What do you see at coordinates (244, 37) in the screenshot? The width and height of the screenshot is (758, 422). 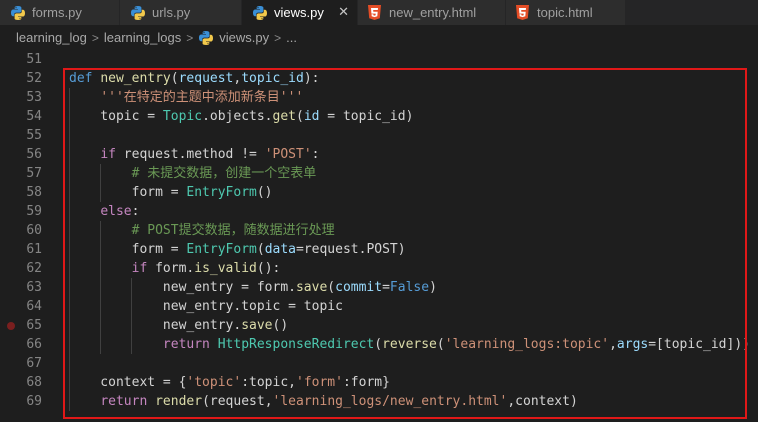 I see `breadcrumb-item: views.py` at bounding box center [244, 37].